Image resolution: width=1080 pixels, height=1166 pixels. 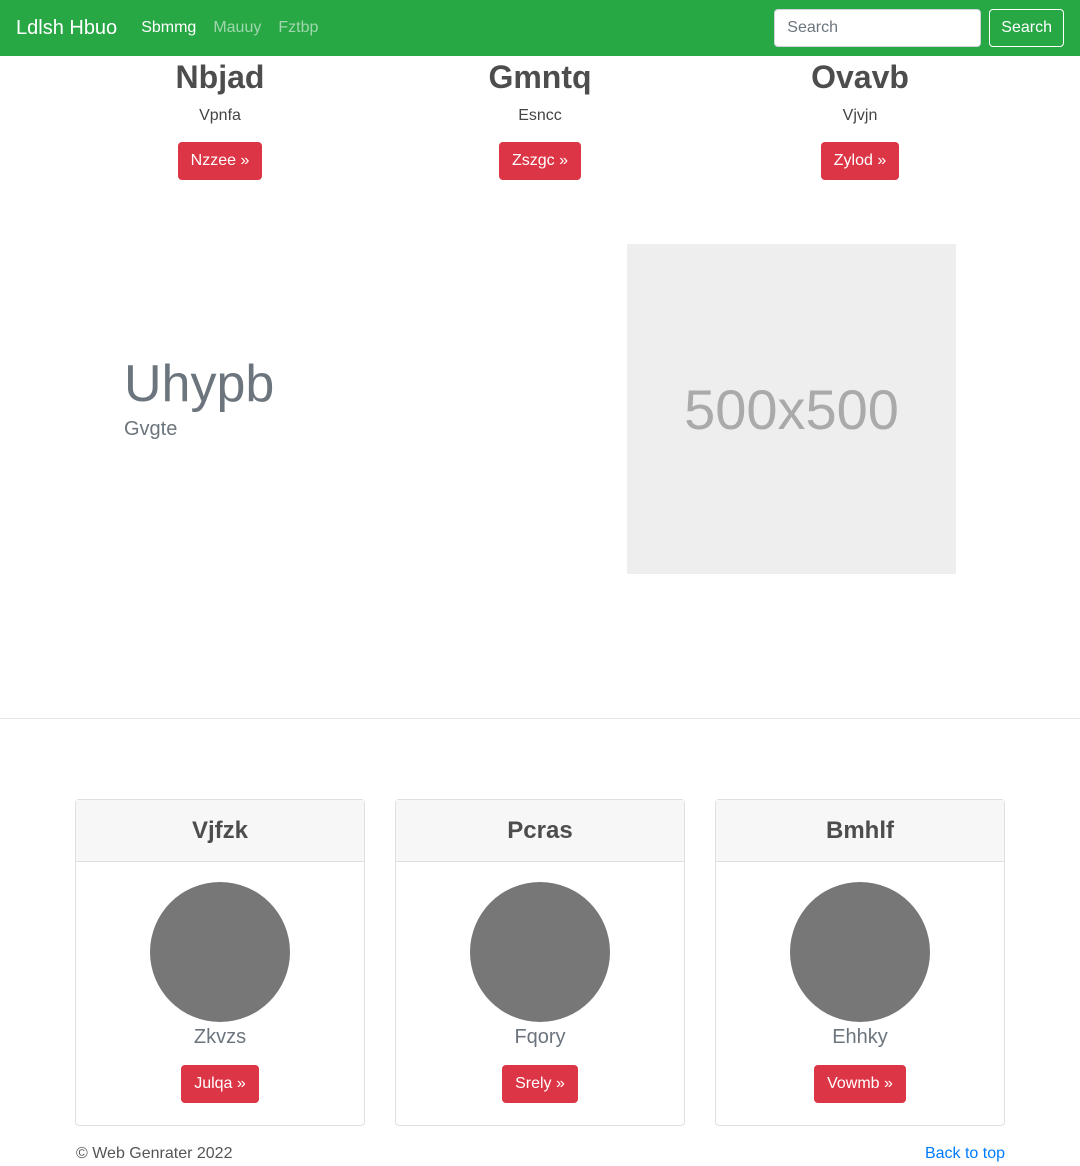 I want to click on feature-text: Vpnfa, so click(x=220, y=116).